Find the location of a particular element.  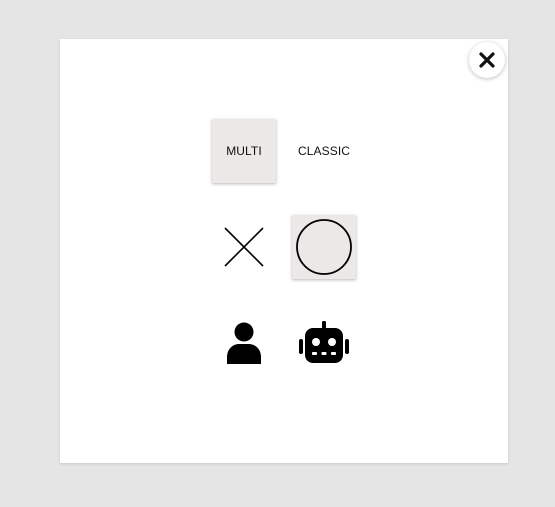

player-human-button is located at coordinates (244, 343).